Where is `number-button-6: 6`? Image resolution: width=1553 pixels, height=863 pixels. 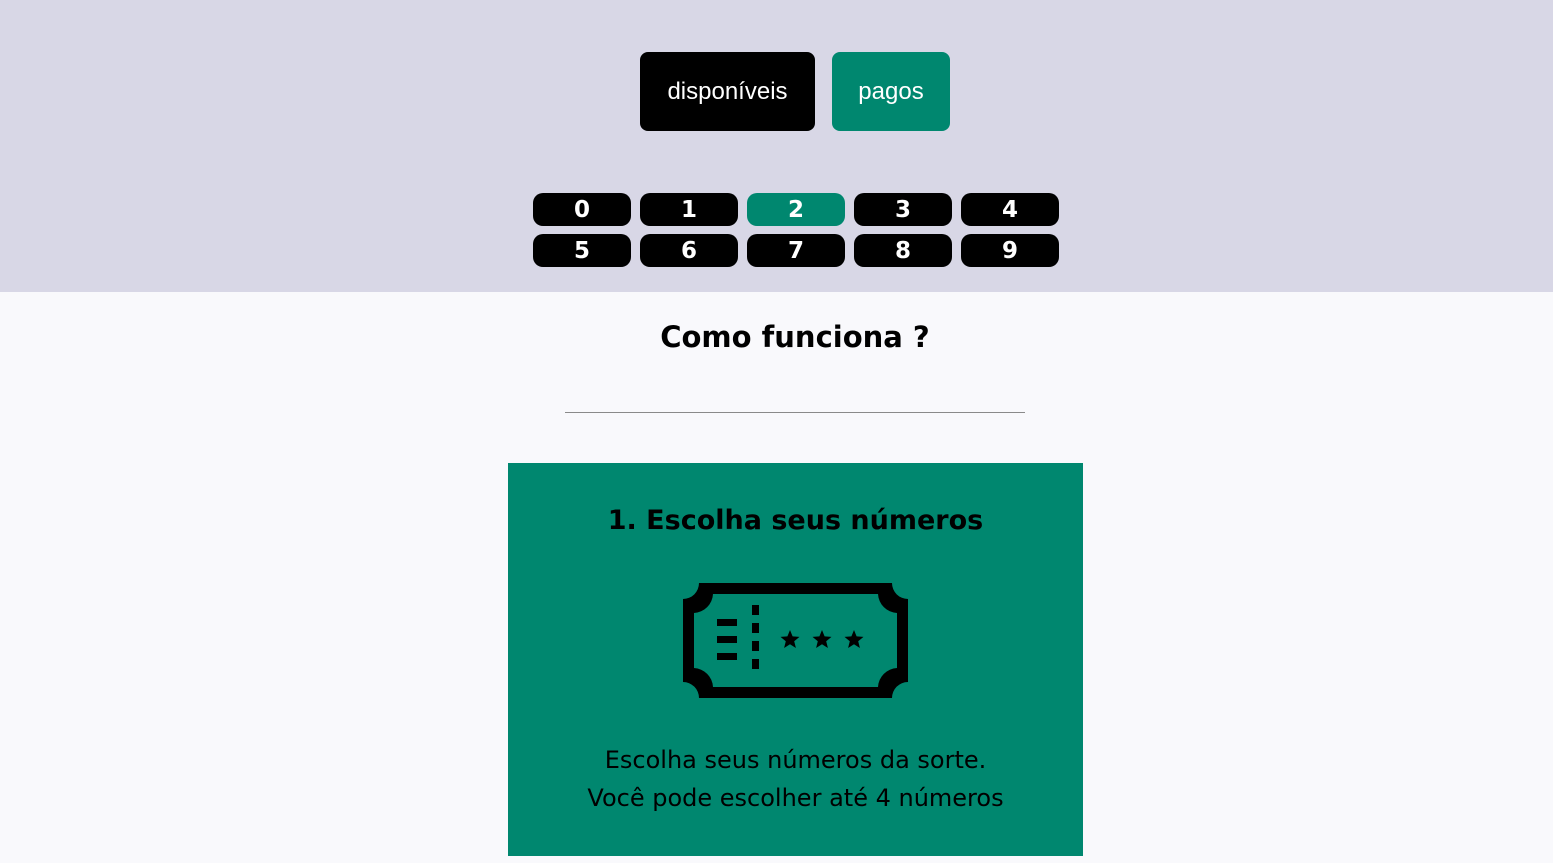 number-button-6: 6 is located at coordinates (689, 250).